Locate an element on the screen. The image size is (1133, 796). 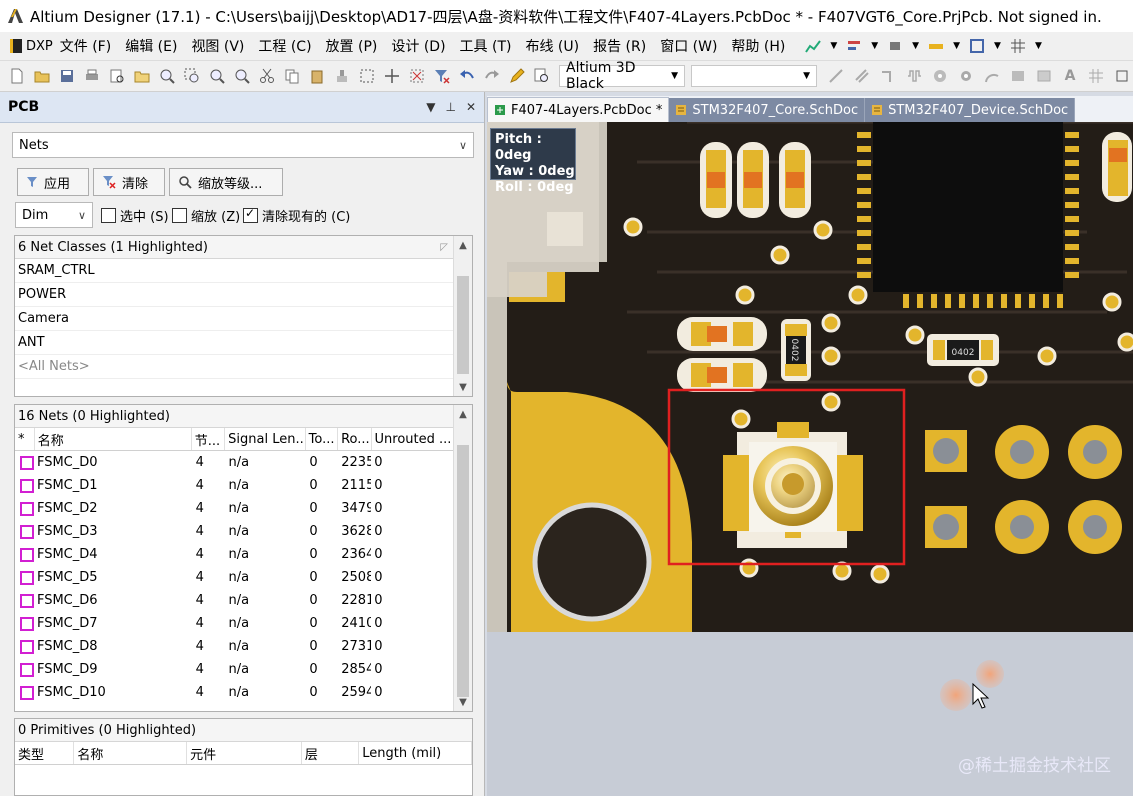
panel-mode-select: Nets ∨ is located at coordinates (243, 145).